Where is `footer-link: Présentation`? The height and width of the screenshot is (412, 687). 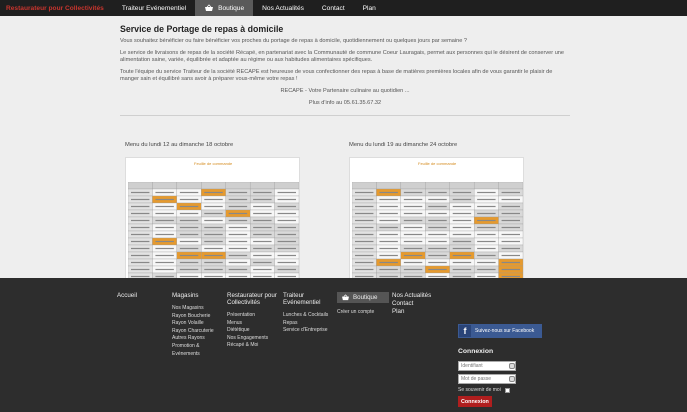
footer-link: Présentation is located at coordinates (254, 316).